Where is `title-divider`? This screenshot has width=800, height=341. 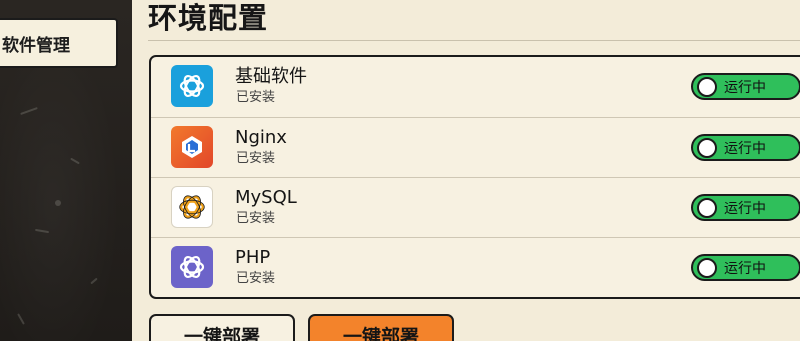 title-divider is located at coordinates (474, 40).